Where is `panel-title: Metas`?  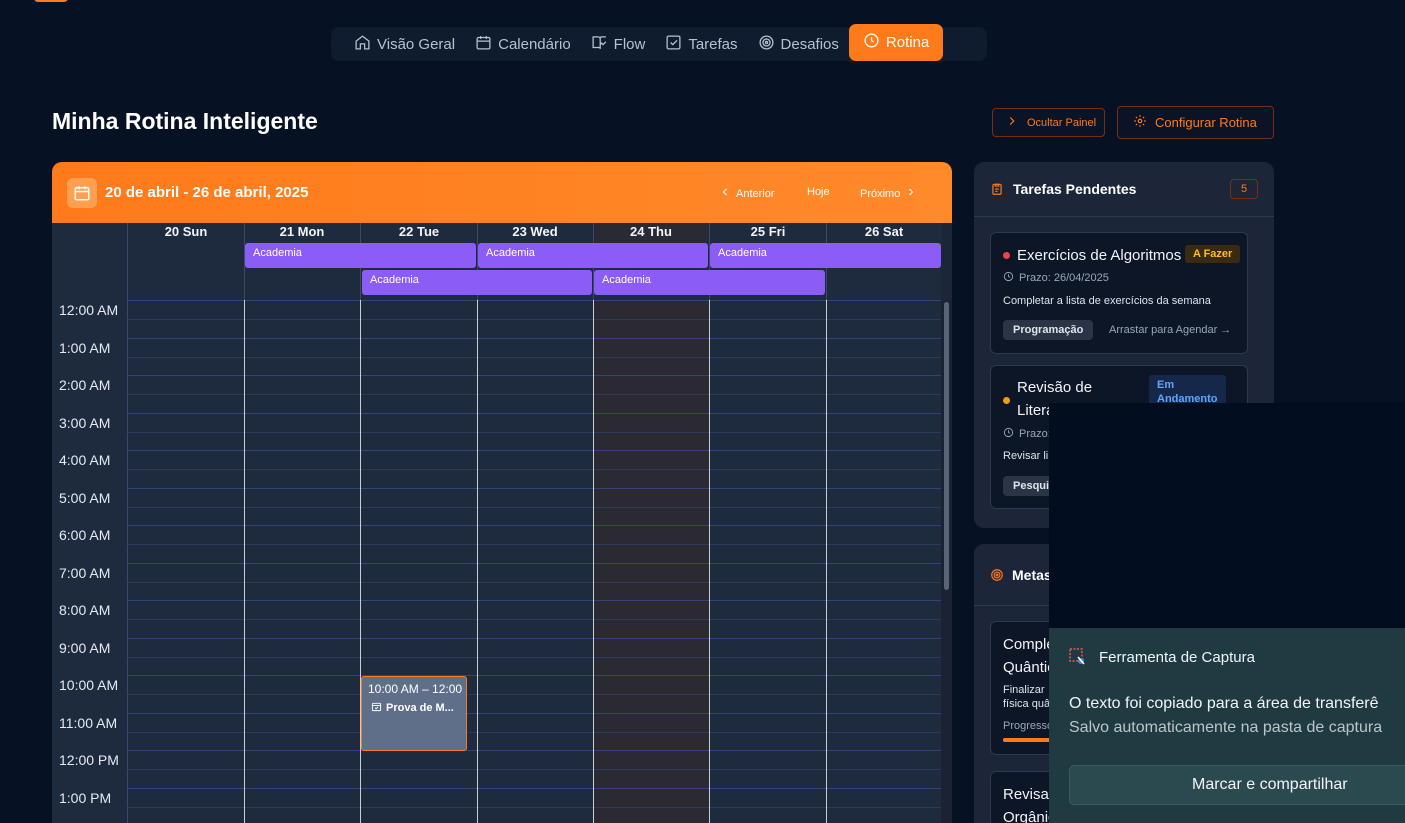 panel-title: Metas is located at coordinates (1032, 575).